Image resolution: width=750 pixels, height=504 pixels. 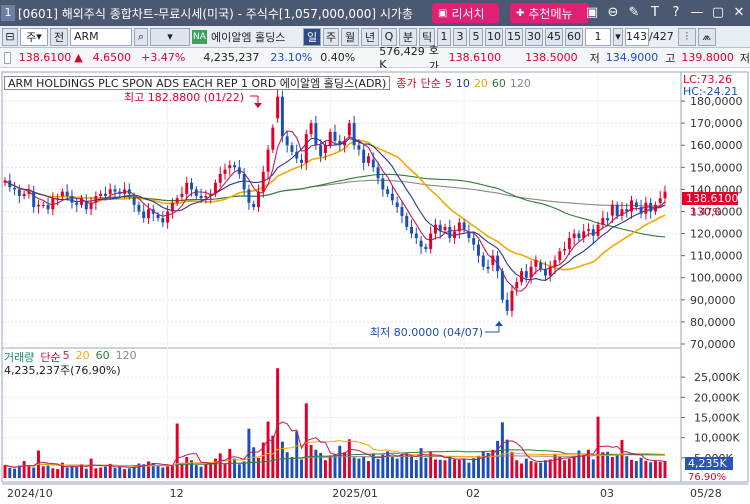 I want to click on maximize-icon: ▢, so click(x=718, y=13).